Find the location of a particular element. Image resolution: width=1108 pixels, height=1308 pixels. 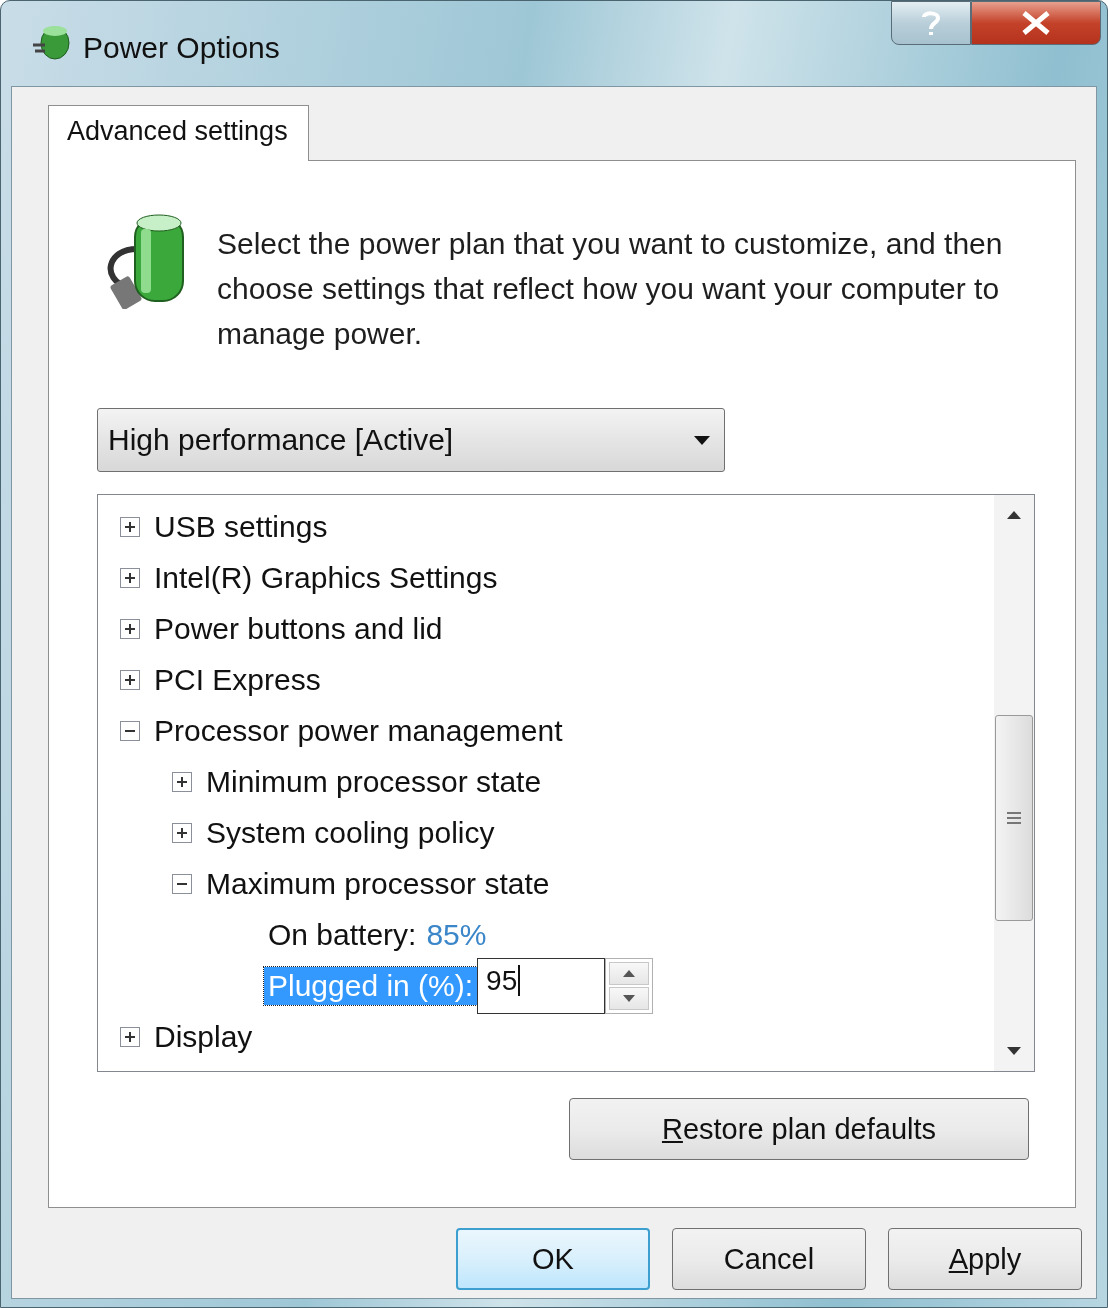

window-title: Power Options is located at coordinates (182, 48).